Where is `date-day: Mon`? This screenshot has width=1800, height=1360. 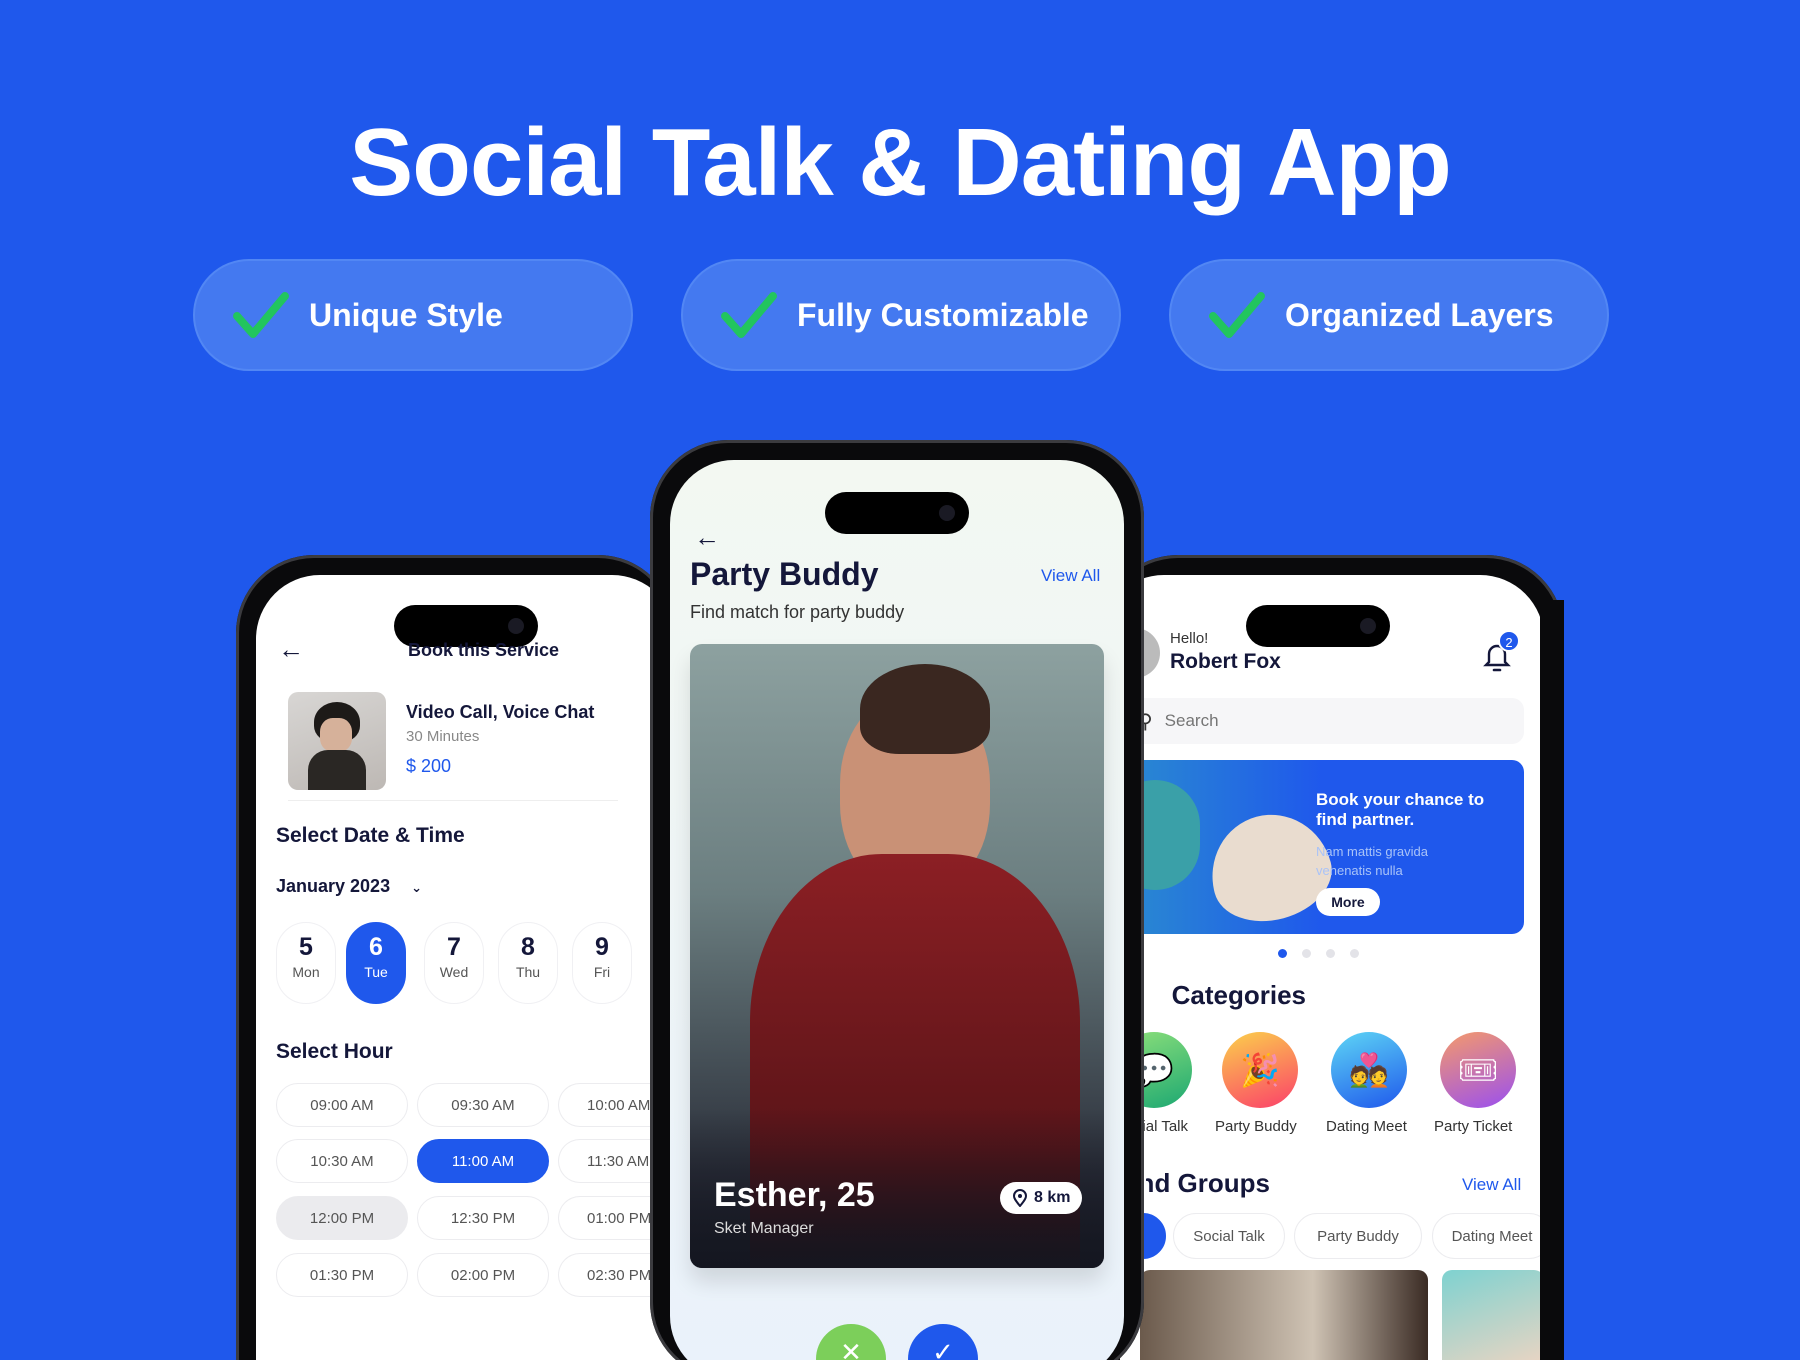 date-day: Mon is located at coordinates (306, 972).